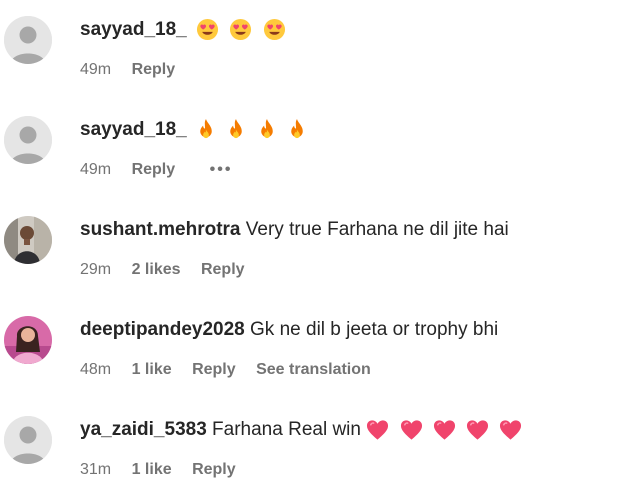 Image resolution: width=638 pixels, height=500 pixels. Describe the element at coordinates (156, 269) in the screenshot. I see `likes-count: 2 likes` at that location.